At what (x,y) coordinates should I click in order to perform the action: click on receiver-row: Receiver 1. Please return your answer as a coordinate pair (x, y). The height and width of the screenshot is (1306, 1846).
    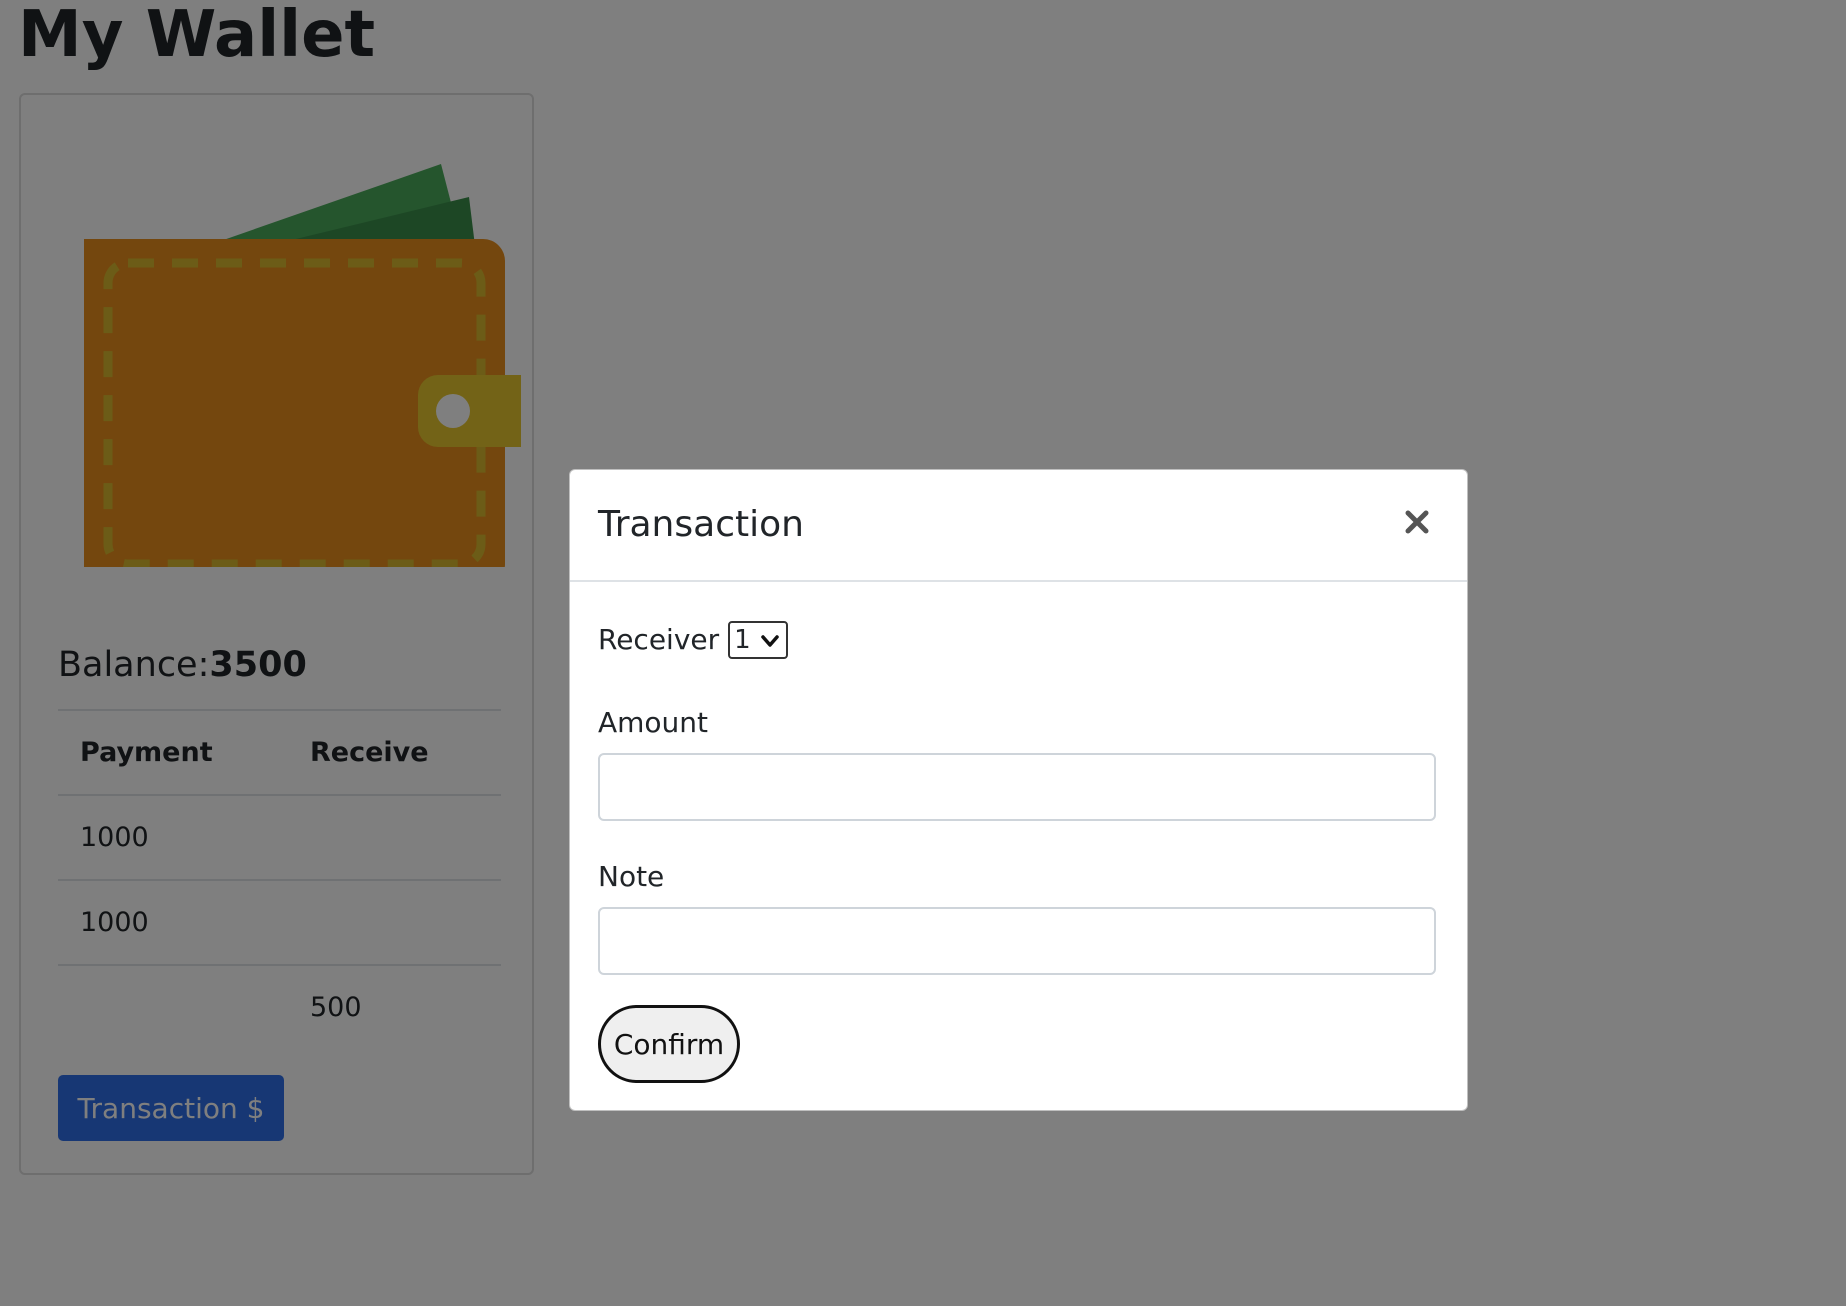
    Looking at the image, I should click on (693, 640).